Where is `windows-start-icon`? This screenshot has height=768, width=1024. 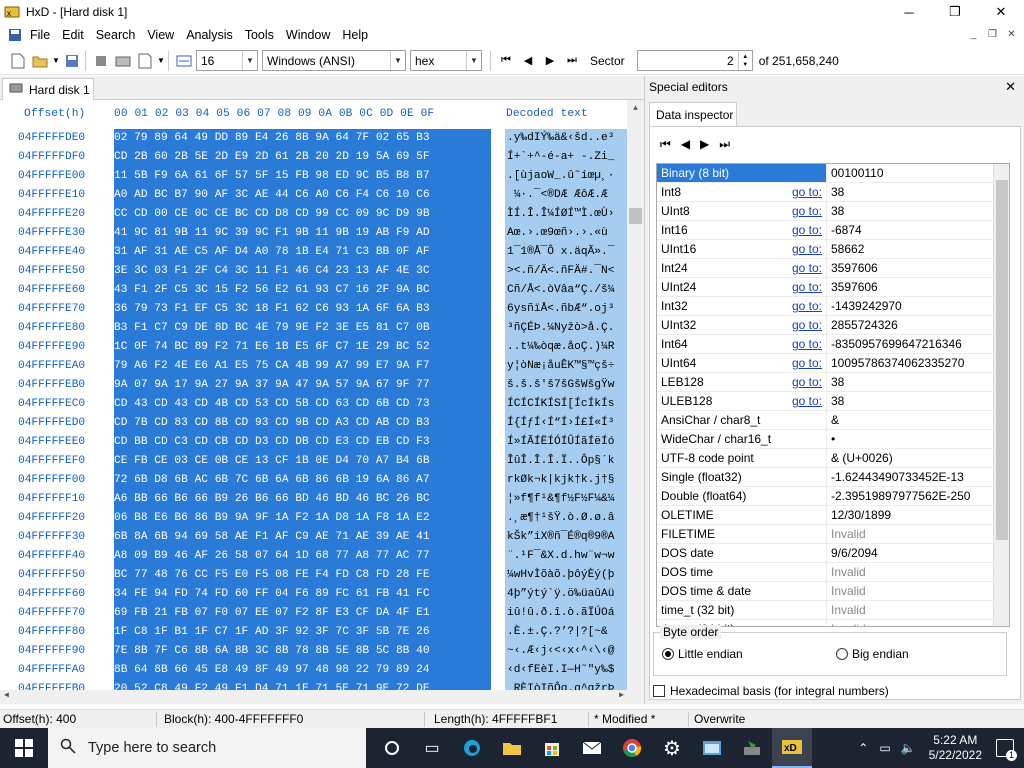 windows-start-icon is located at coordinates (24, 748).